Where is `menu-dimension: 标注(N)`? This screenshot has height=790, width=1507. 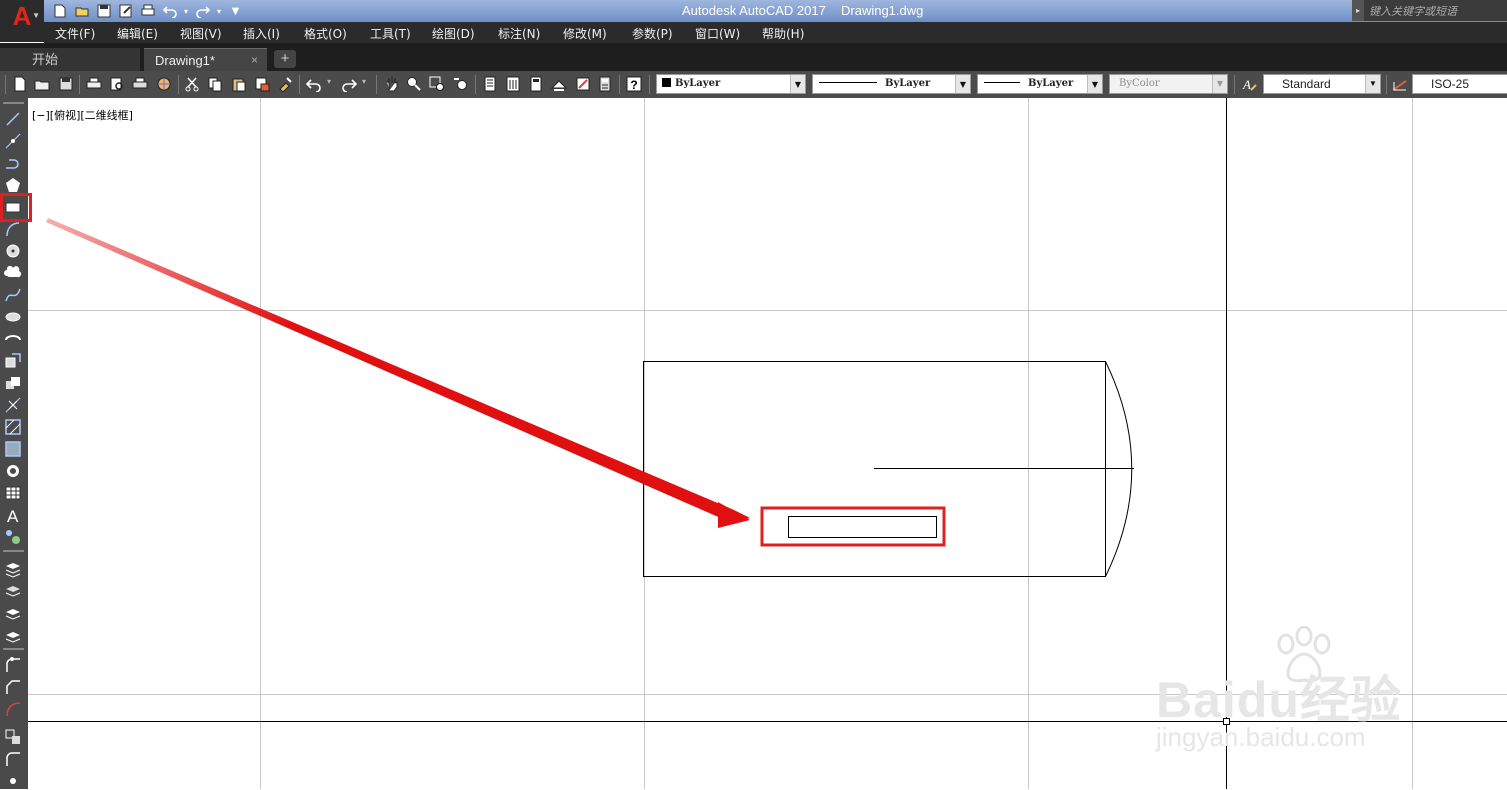
menu-dimension: 标注(N) is located at coordinates (519, 33).